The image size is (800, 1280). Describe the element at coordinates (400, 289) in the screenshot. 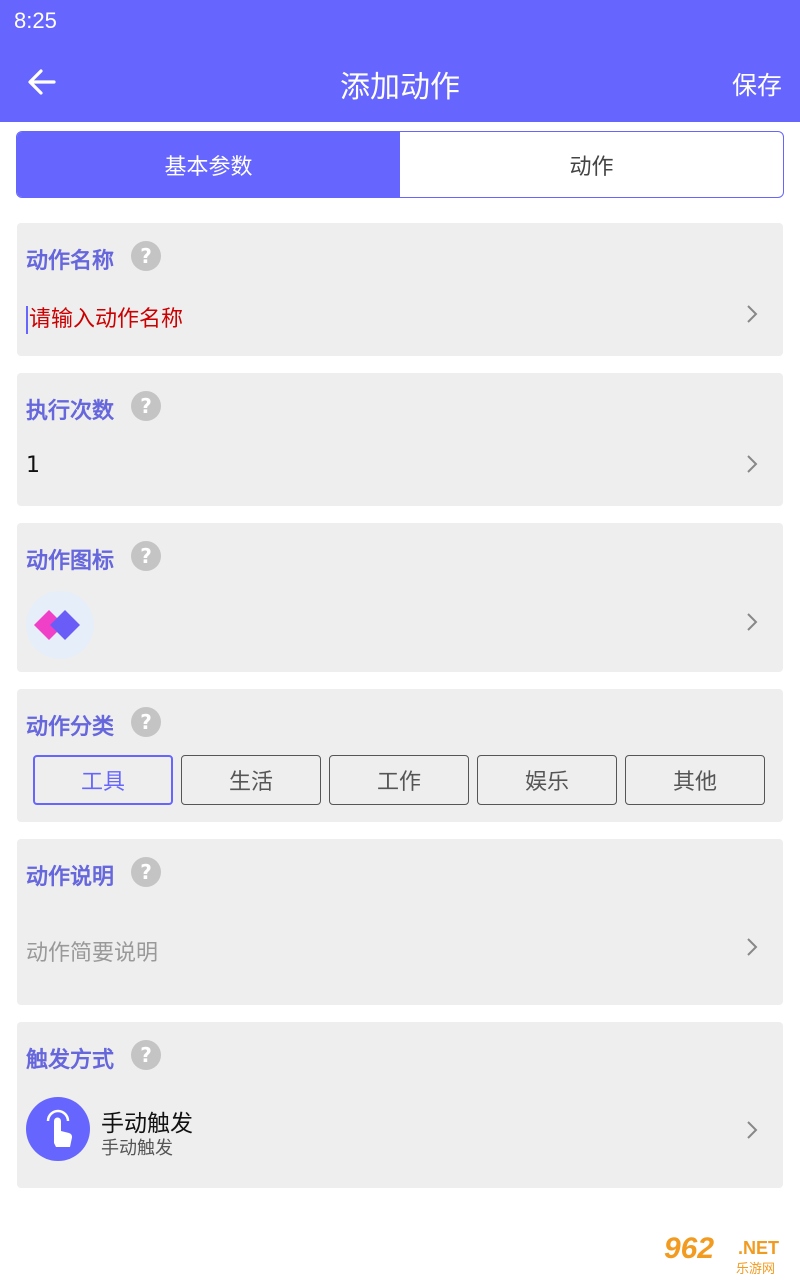

I see `action-name-card: 动作名称 ? 请输入动作名称` at that location.